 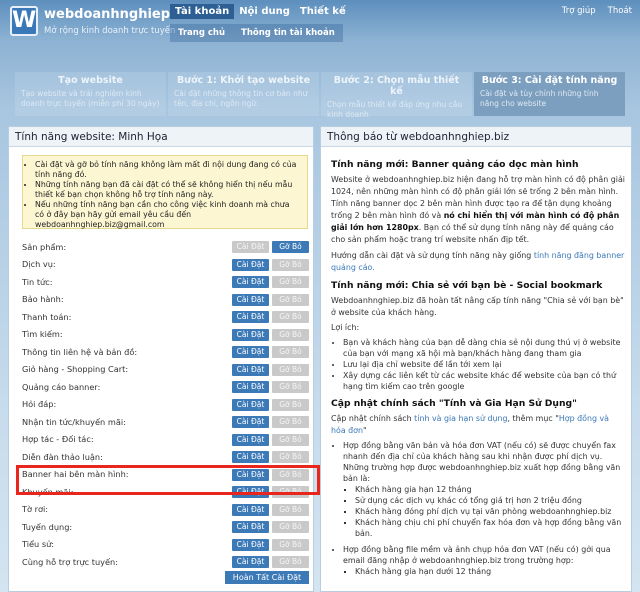 I want to click on highlight-box, so click(x=168, y=480).